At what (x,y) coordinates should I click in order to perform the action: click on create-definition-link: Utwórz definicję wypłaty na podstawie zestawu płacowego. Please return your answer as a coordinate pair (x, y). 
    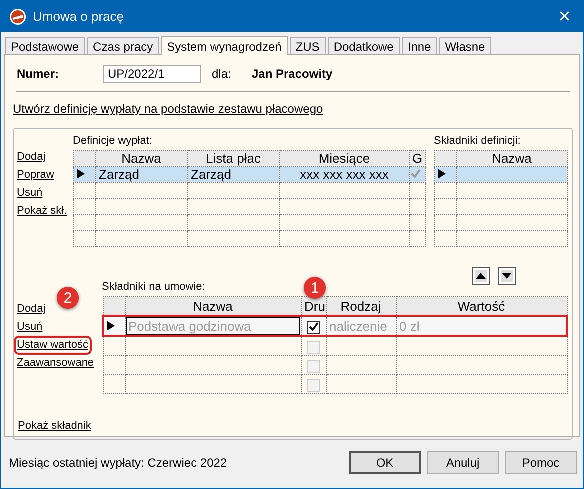
    Looking at the image, I should click on (168, 109).